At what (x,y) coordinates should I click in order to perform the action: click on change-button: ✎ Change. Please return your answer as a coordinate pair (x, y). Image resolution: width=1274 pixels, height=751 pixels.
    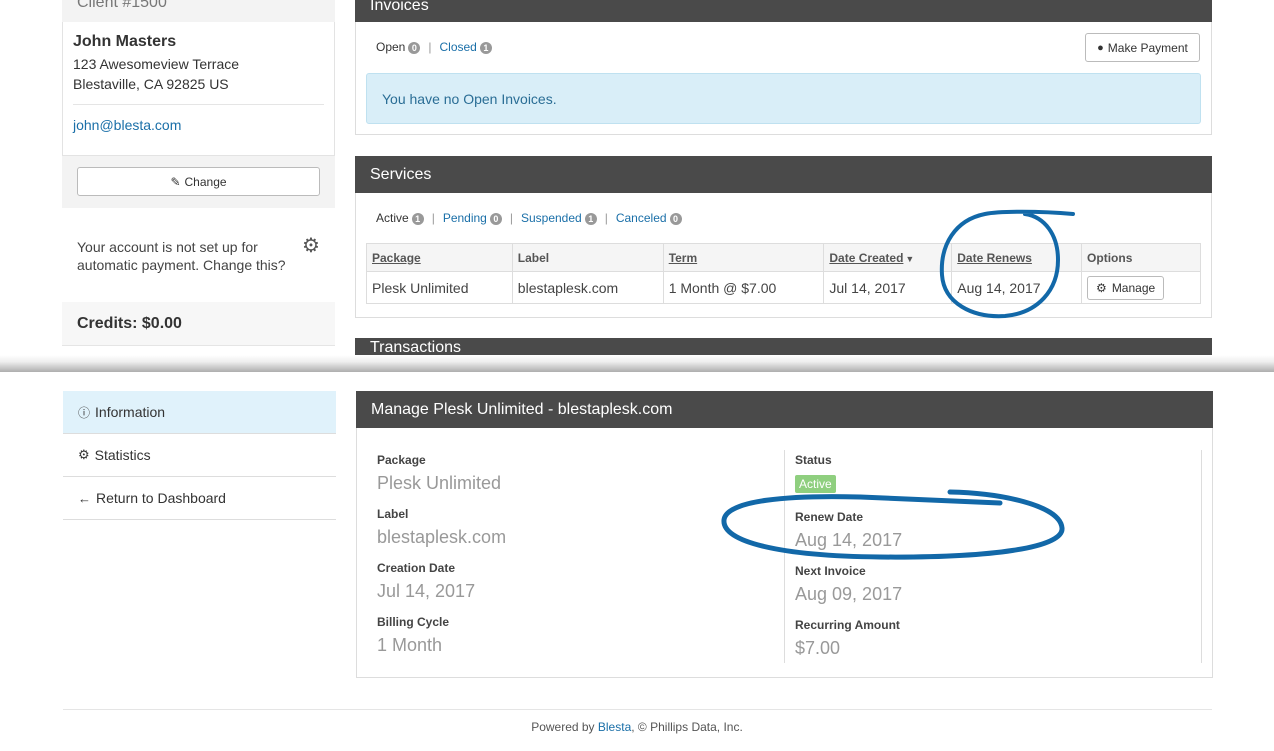
    Looking at the image, I should click on (198, 181).